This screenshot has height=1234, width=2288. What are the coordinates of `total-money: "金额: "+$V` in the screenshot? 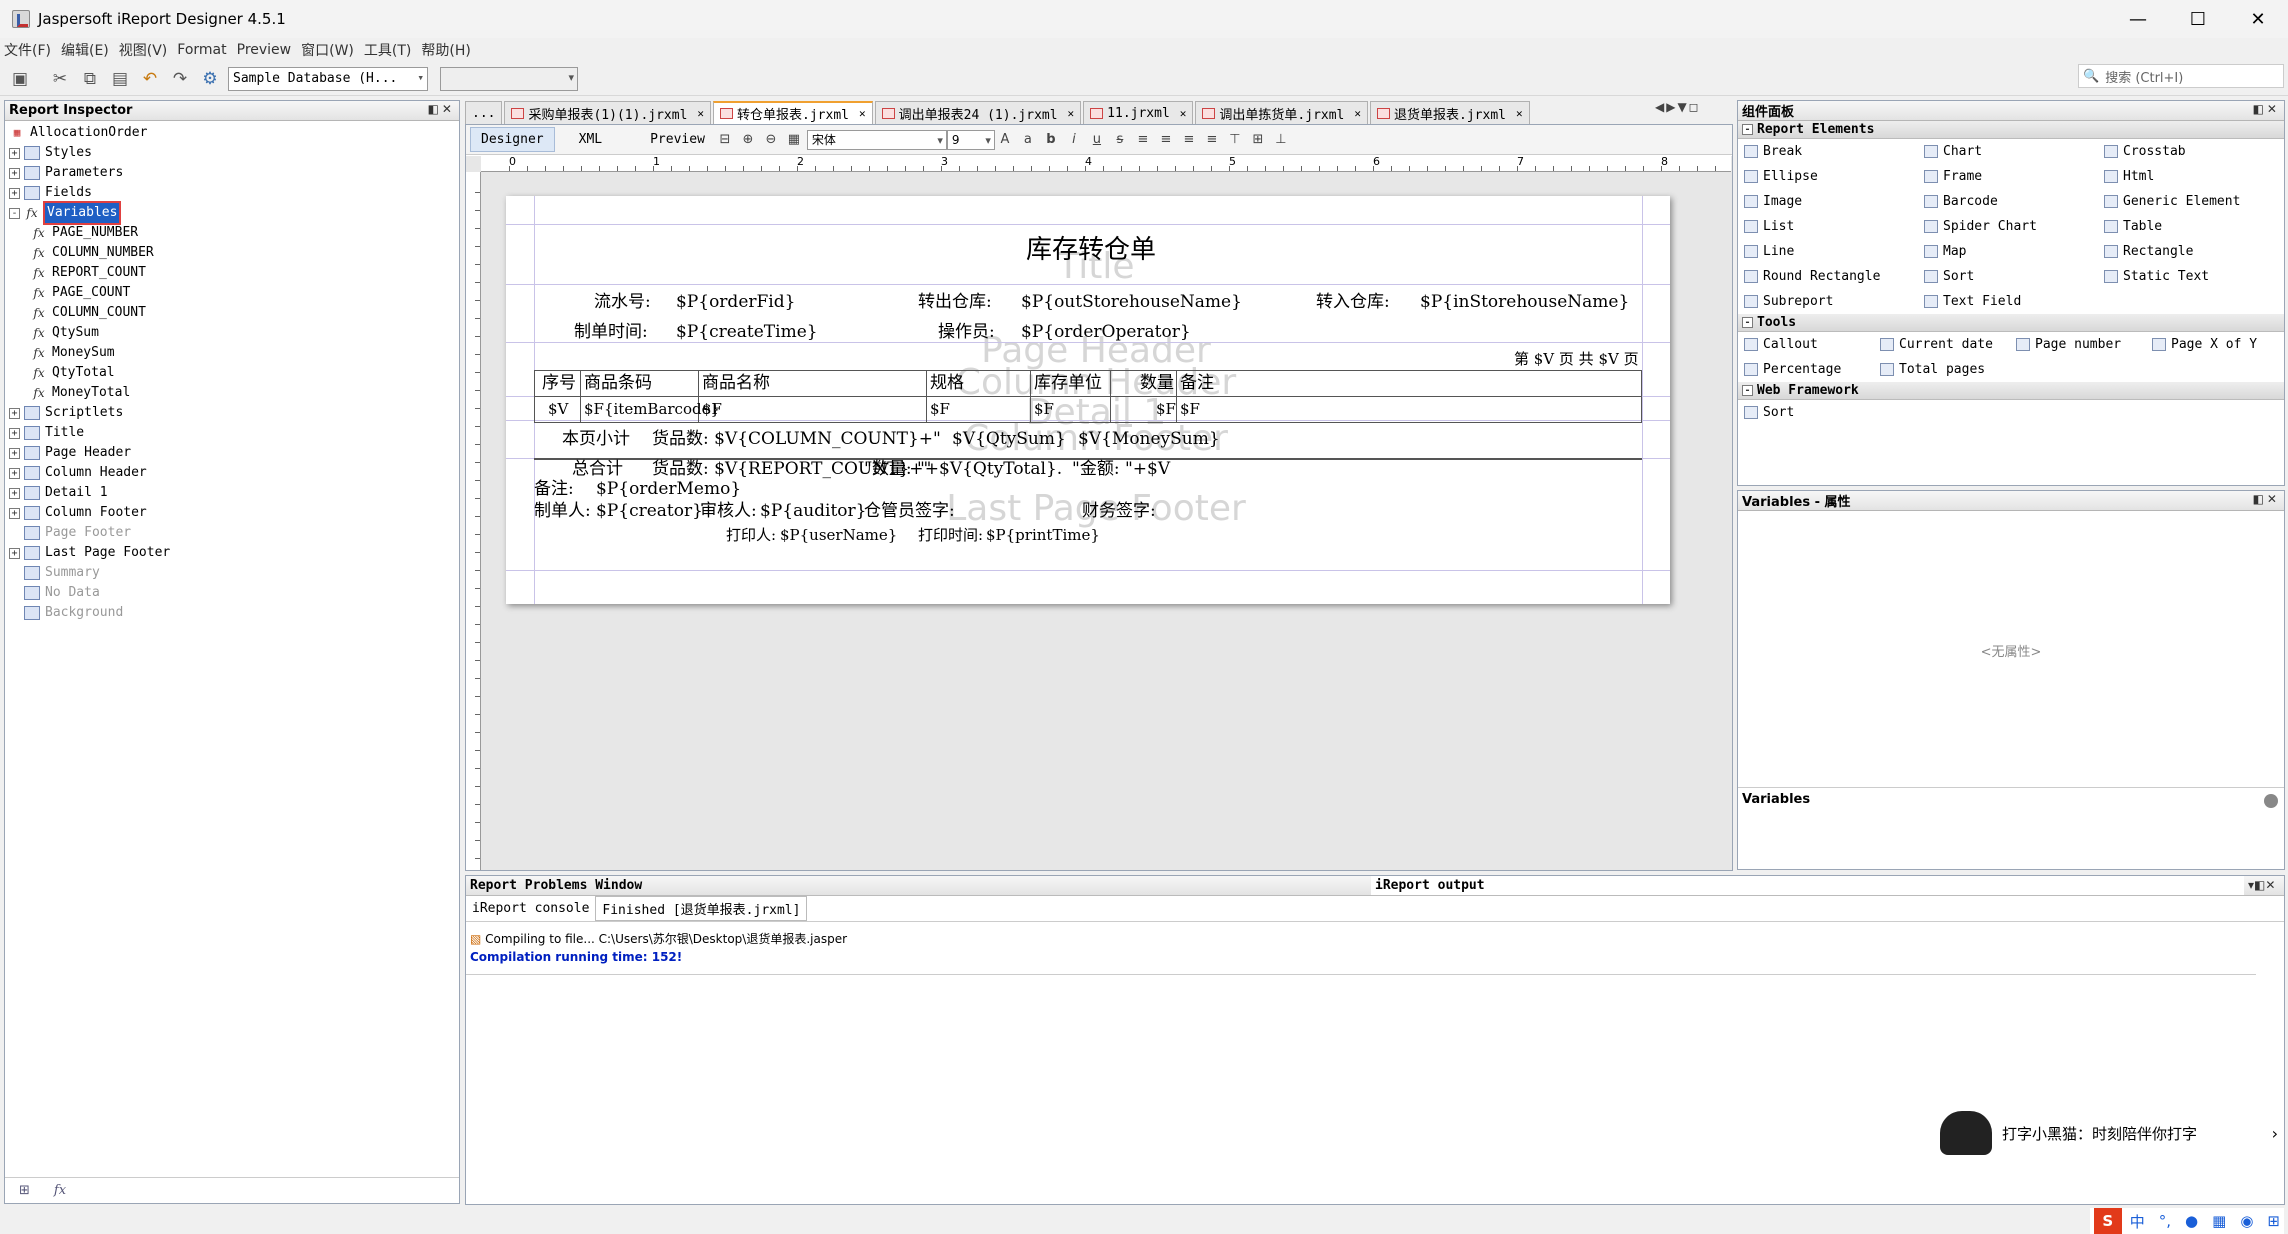 It's located at (1121, 469).